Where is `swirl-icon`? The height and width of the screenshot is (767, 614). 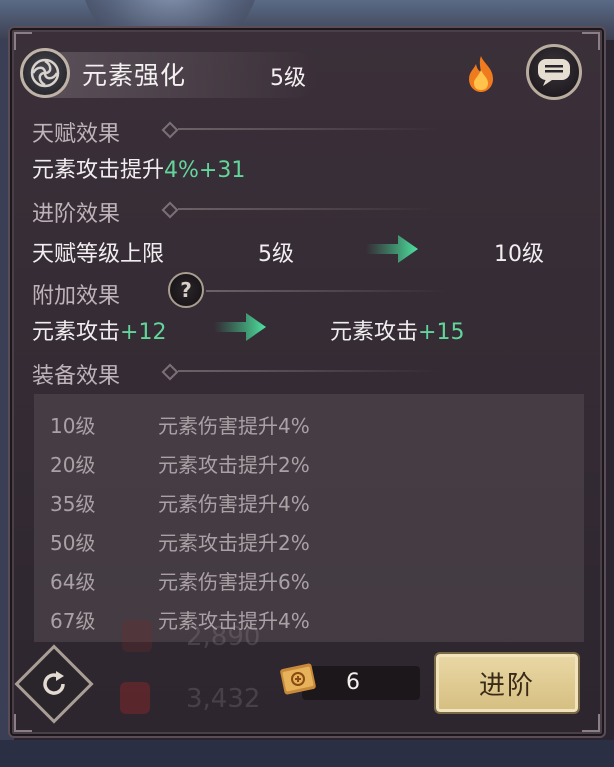 swirl-icon is located at coordinates (45, 73).